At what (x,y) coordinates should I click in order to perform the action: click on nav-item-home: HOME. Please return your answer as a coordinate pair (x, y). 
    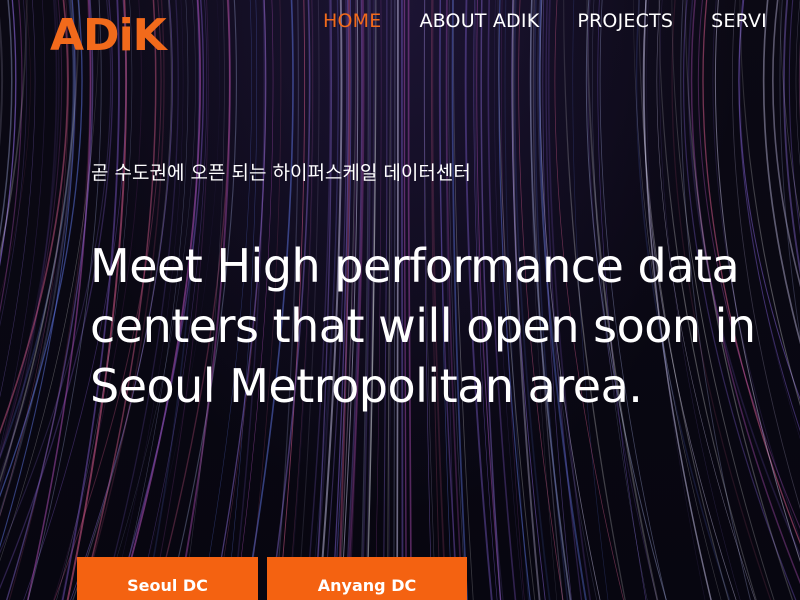
    Looking at the image, I should click on (352, 21).